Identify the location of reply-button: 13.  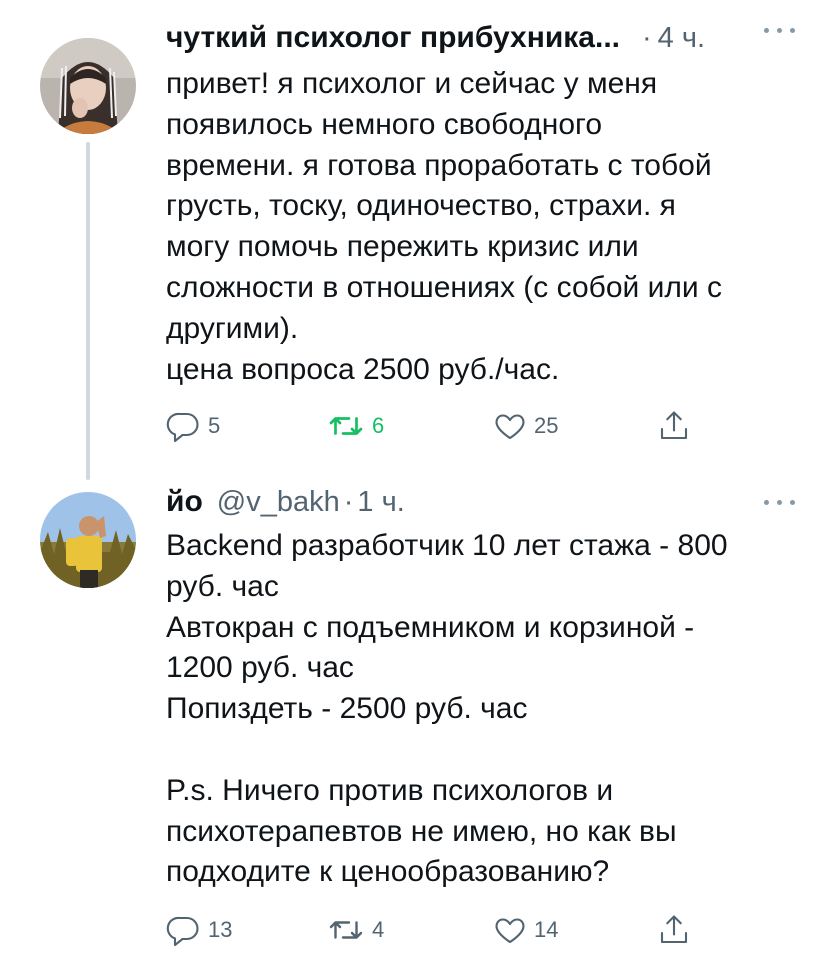
(199, 930).